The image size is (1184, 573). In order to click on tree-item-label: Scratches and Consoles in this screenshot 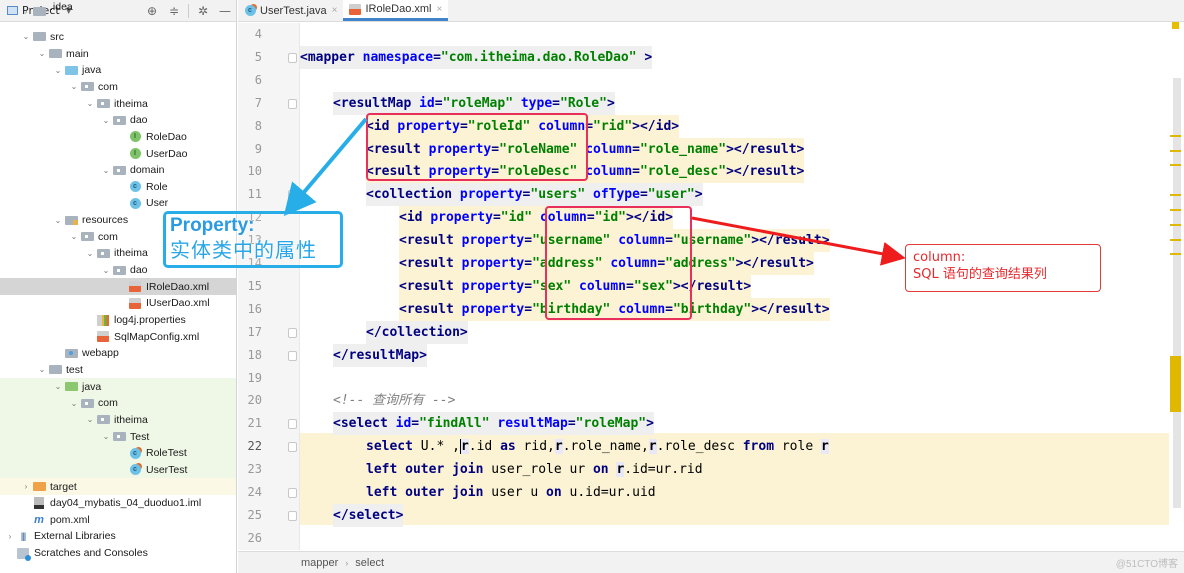, I will do `click(91, 553)`.